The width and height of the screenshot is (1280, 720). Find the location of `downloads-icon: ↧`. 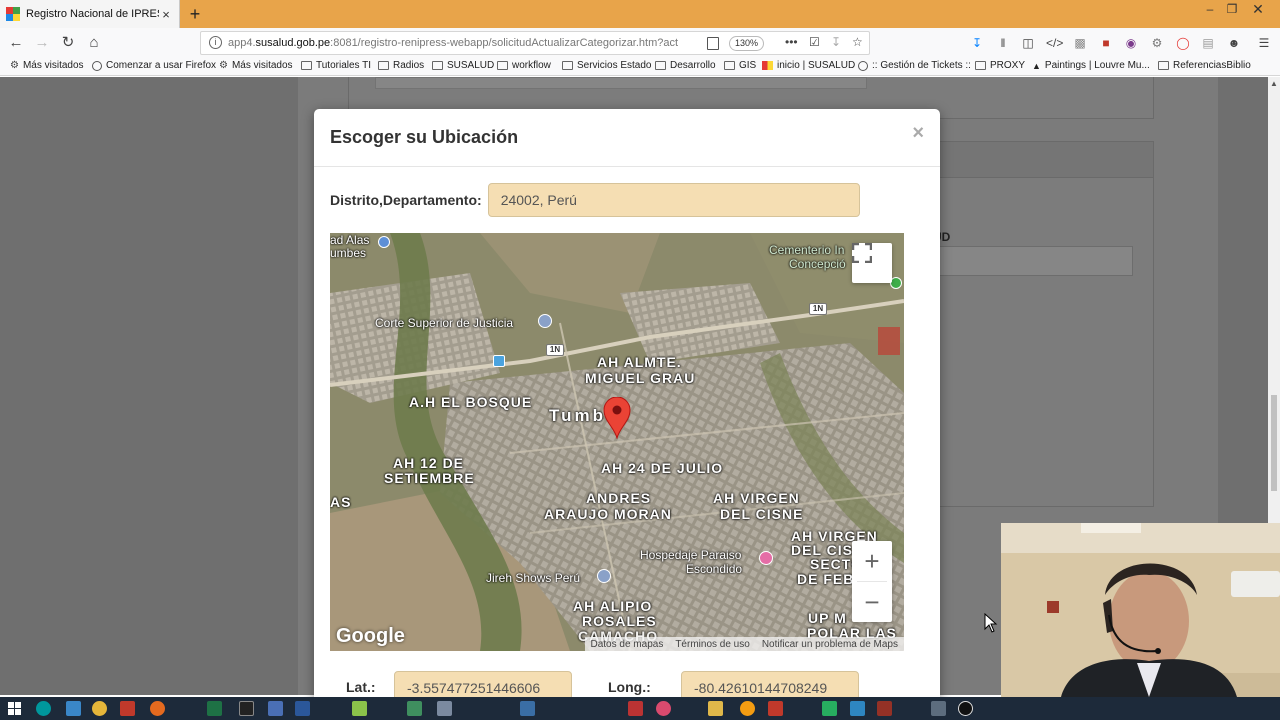

downloads-icon: ↧ is located at coordinates (977, 43).